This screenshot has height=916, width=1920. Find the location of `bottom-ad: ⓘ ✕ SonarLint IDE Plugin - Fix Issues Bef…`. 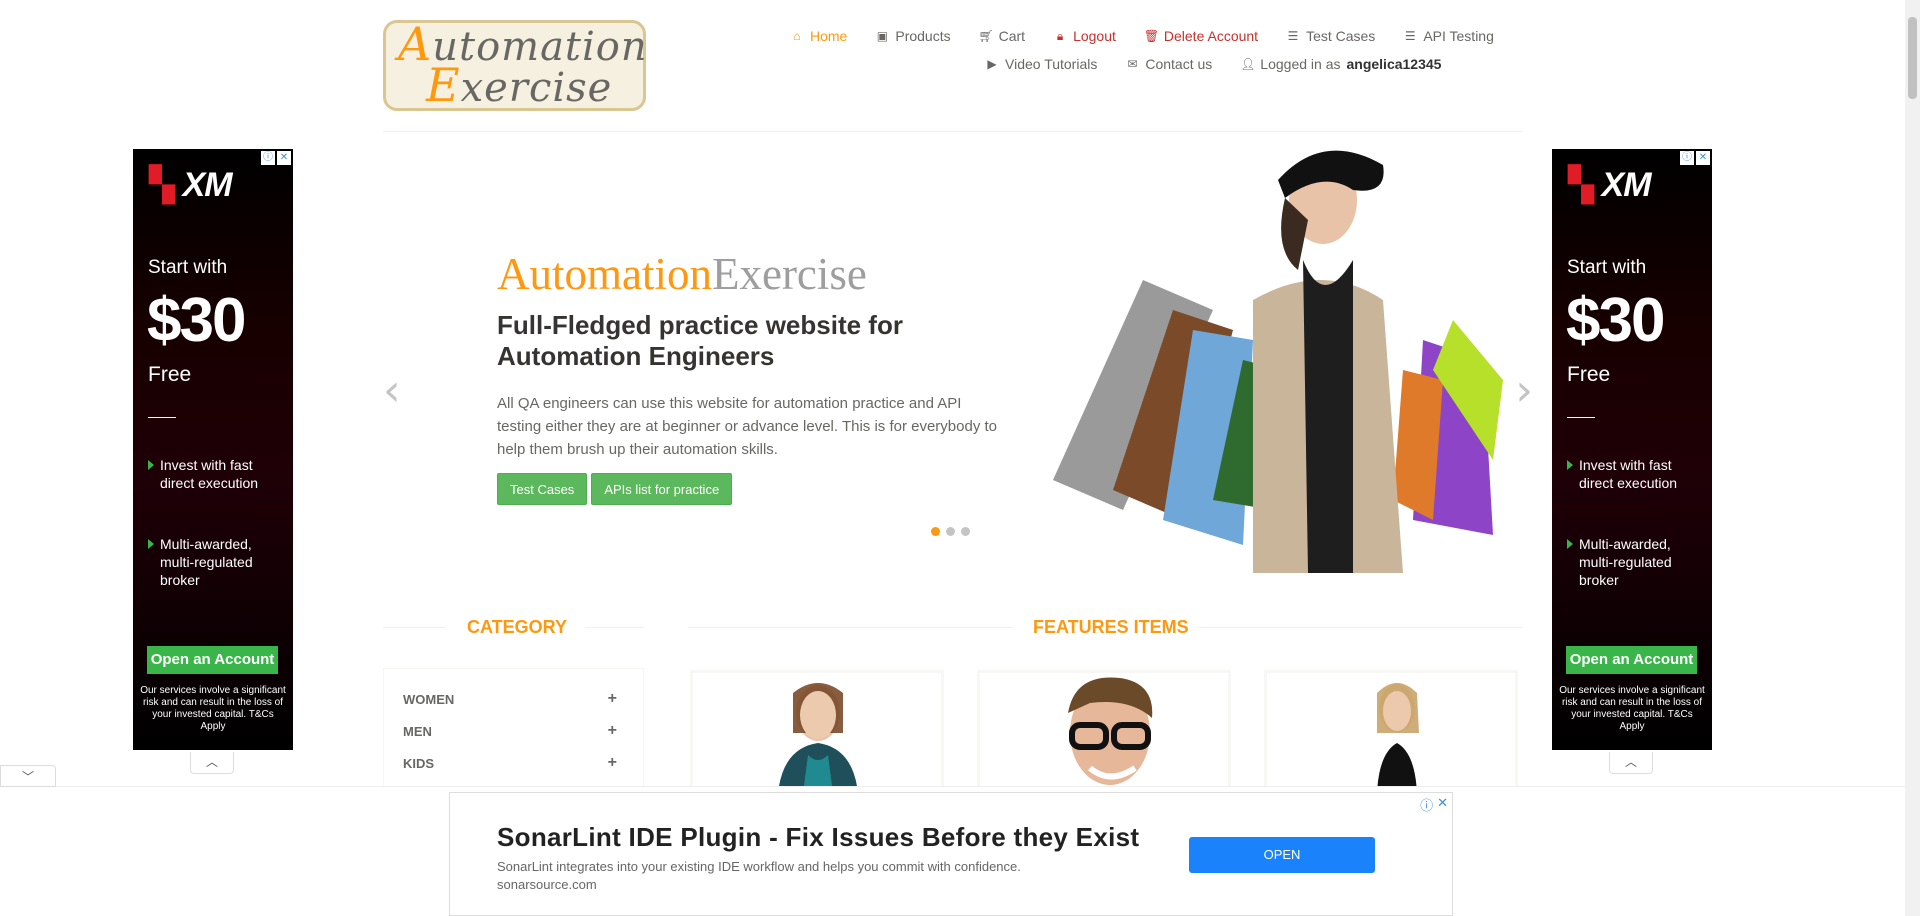

bottom-ad: ⓘ ✕ SonarLint IDE Plugin - Fix Issues Bef… is located at coordinates (951, 854).